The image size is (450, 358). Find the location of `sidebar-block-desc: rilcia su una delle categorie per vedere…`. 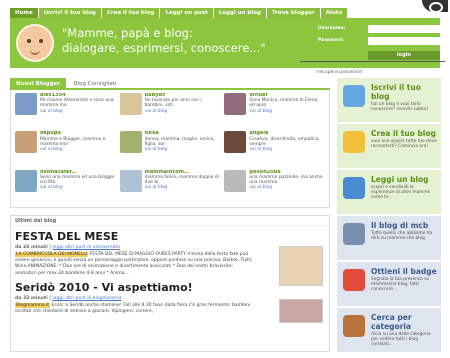

sidebar-block-desc: rilcia su una delle categorie per vedere… is located at coordinates (401, 340).